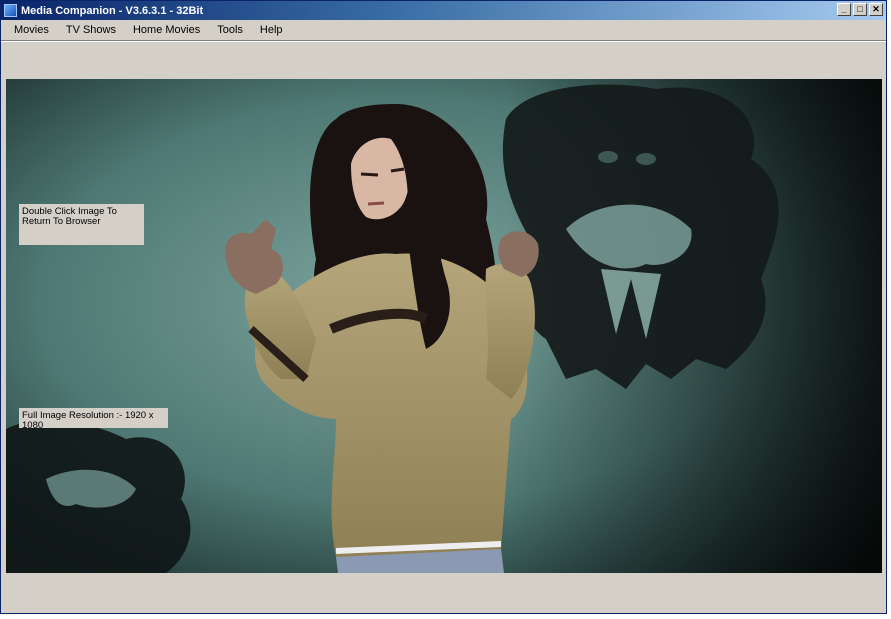 The image size is (891, 619). What do you see at coordinates (112, 10) in the screenshot?
I see `window-title: Media Companion - V3.6.3.1 - 32Bit` at bounding box center [112, 10].